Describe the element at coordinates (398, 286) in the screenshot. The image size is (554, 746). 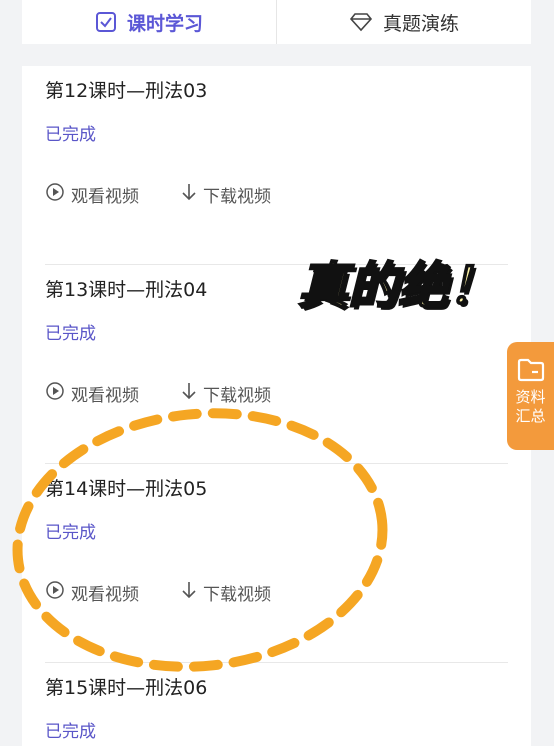
I see `annotation-sticker: 真的绝！` at that location.